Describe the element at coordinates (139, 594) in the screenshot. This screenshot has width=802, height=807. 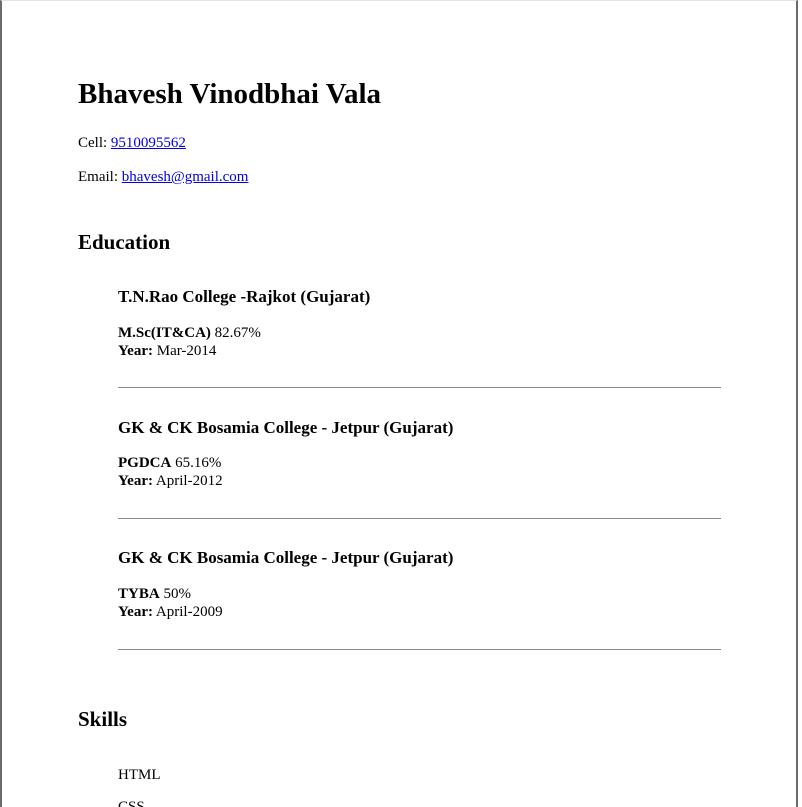
I see `education-degree: TYBA` at that location.